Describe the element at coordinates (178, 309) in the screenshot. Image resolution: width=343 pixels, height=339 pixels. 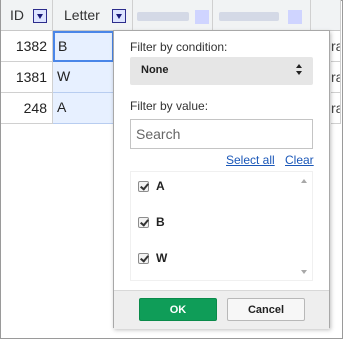
I see `ok-button: OK` at that location.